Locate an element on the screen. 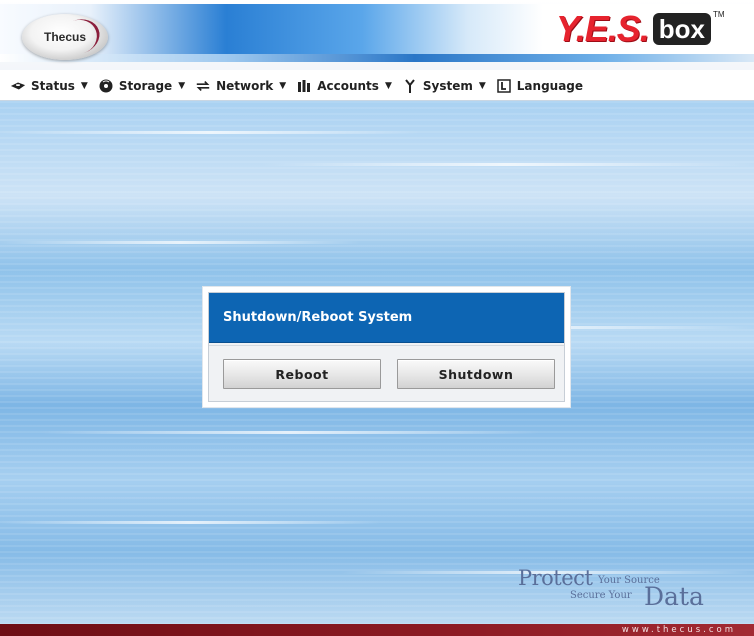 The width and height of the screenshot is (754, 636). tagline-secure-your: Secure Your is located at coordinates (601, 595).